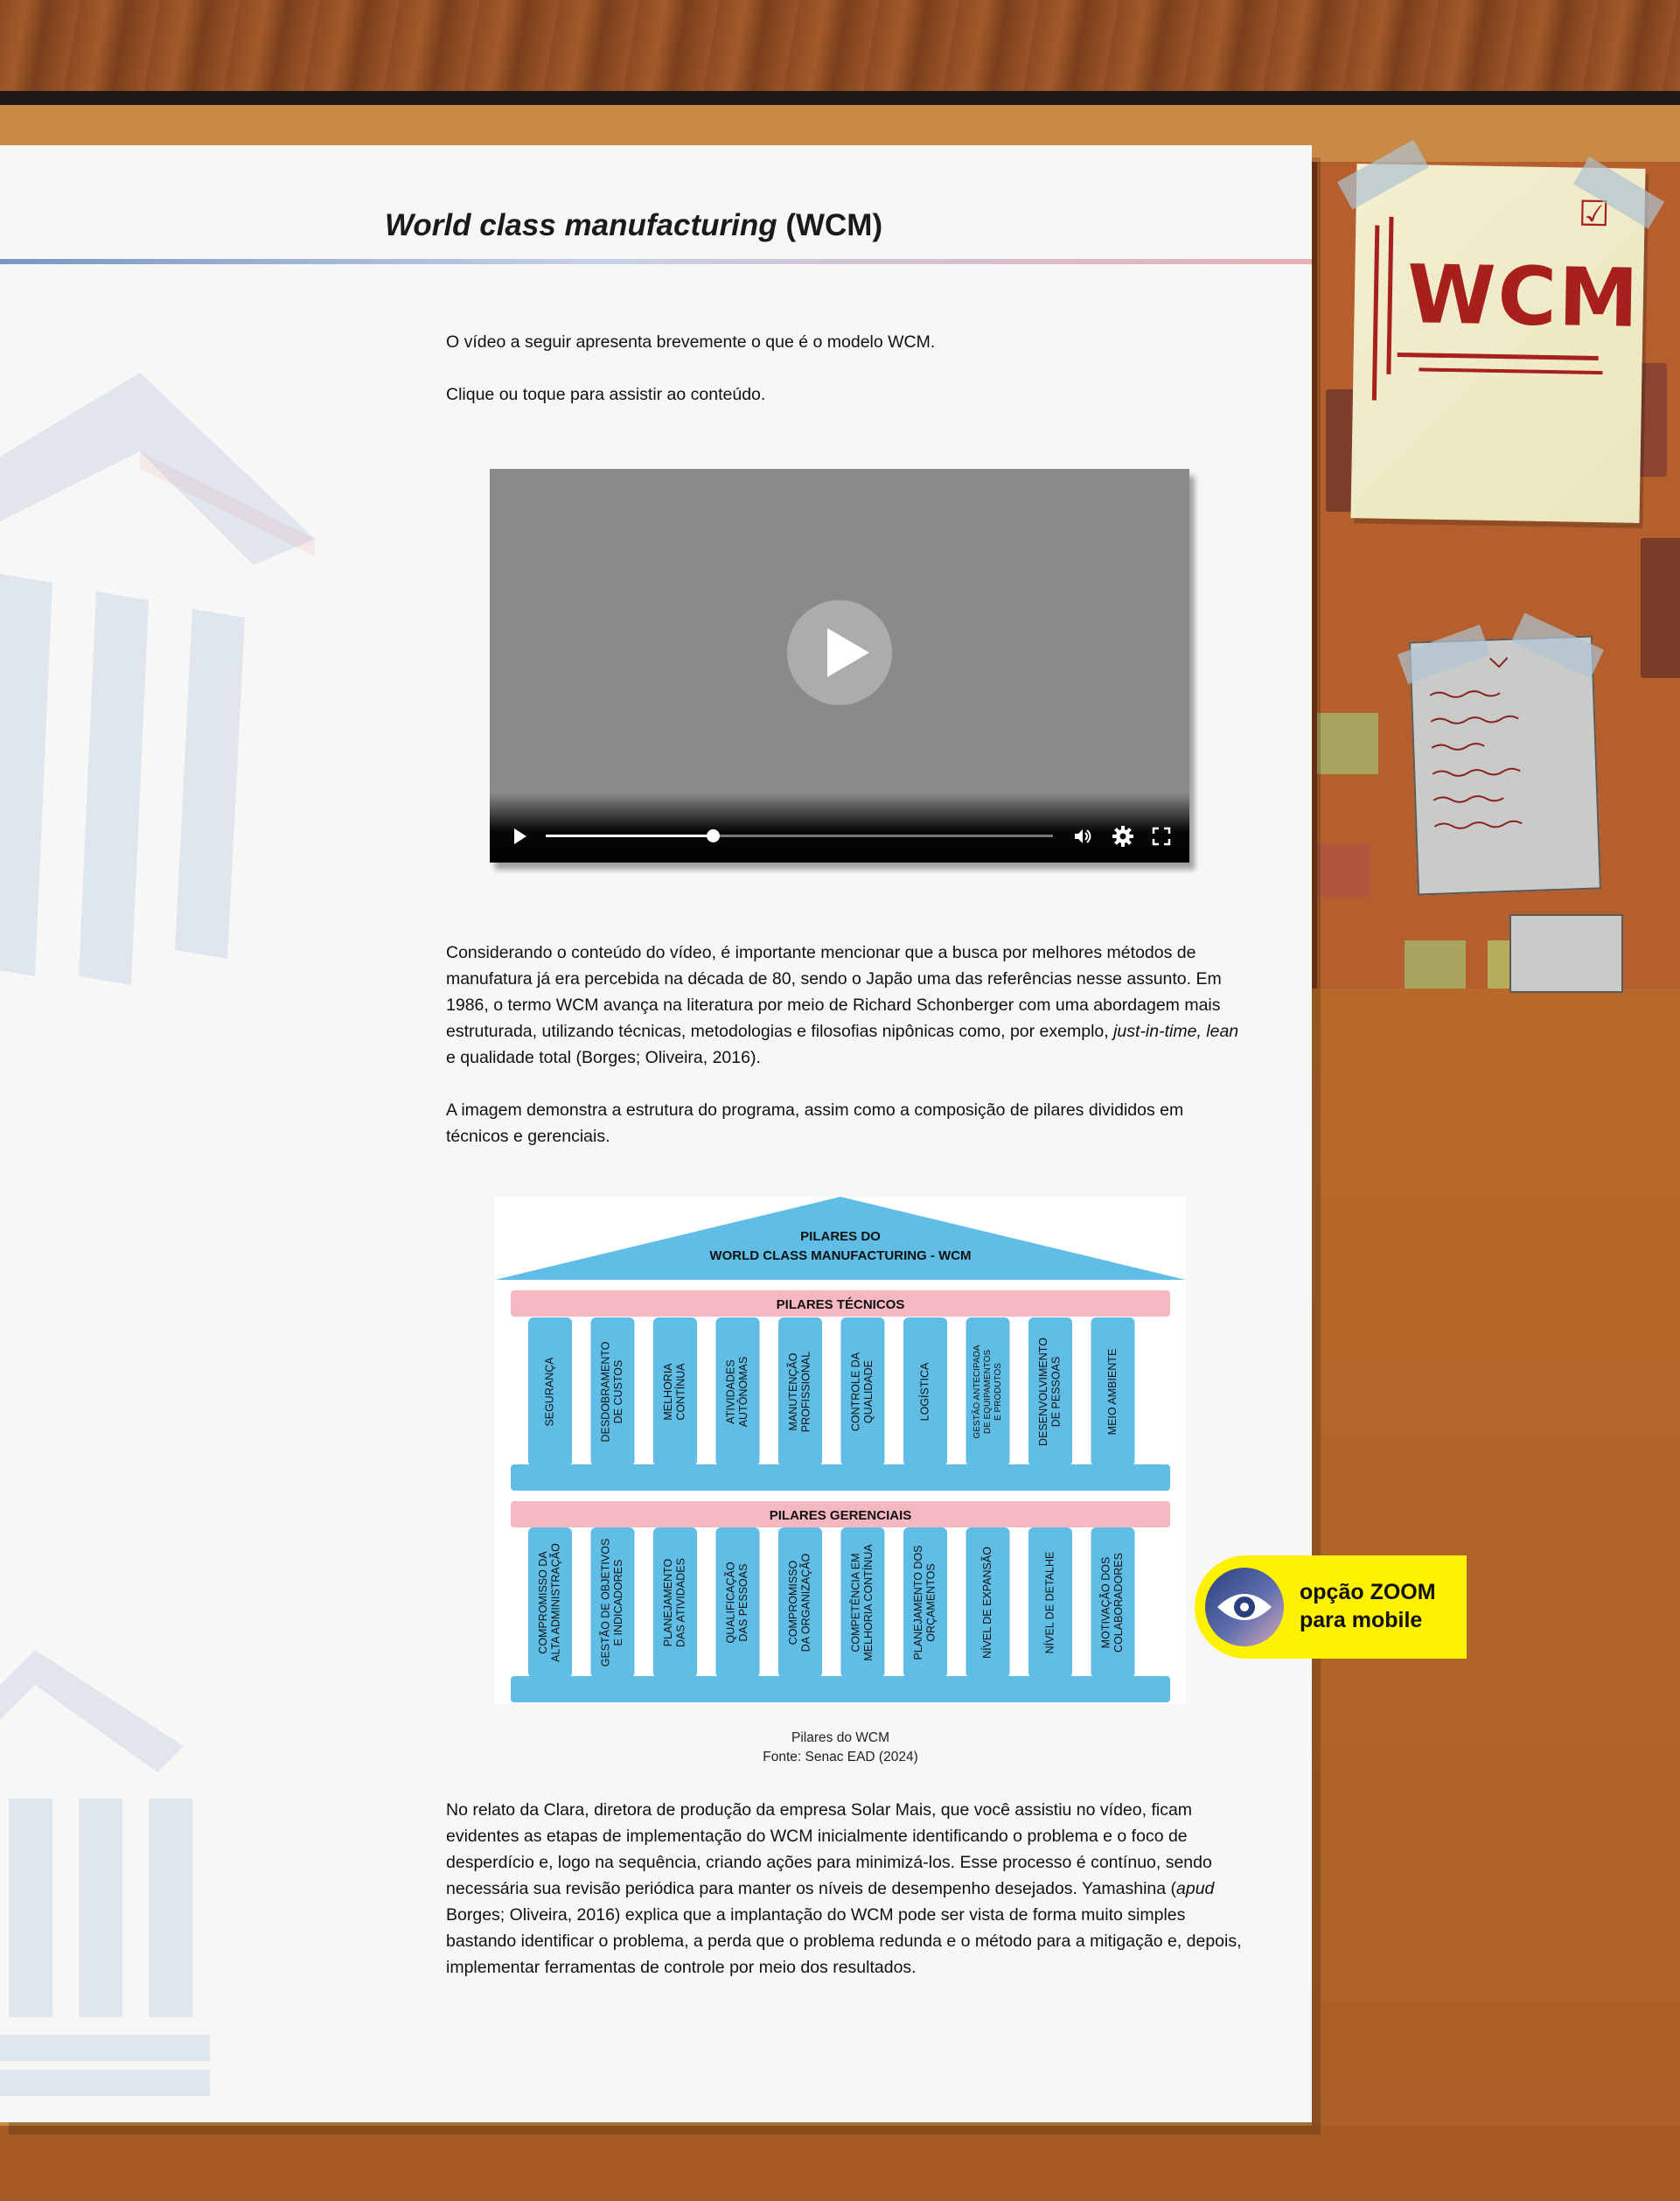 The image size is (1680, 2201). What do you see at coordinates (986, 1603) in the screenshot?
I see `pillar-label: NÍVEL DE EXPANSÃO` at bounding box center [986, 1603].